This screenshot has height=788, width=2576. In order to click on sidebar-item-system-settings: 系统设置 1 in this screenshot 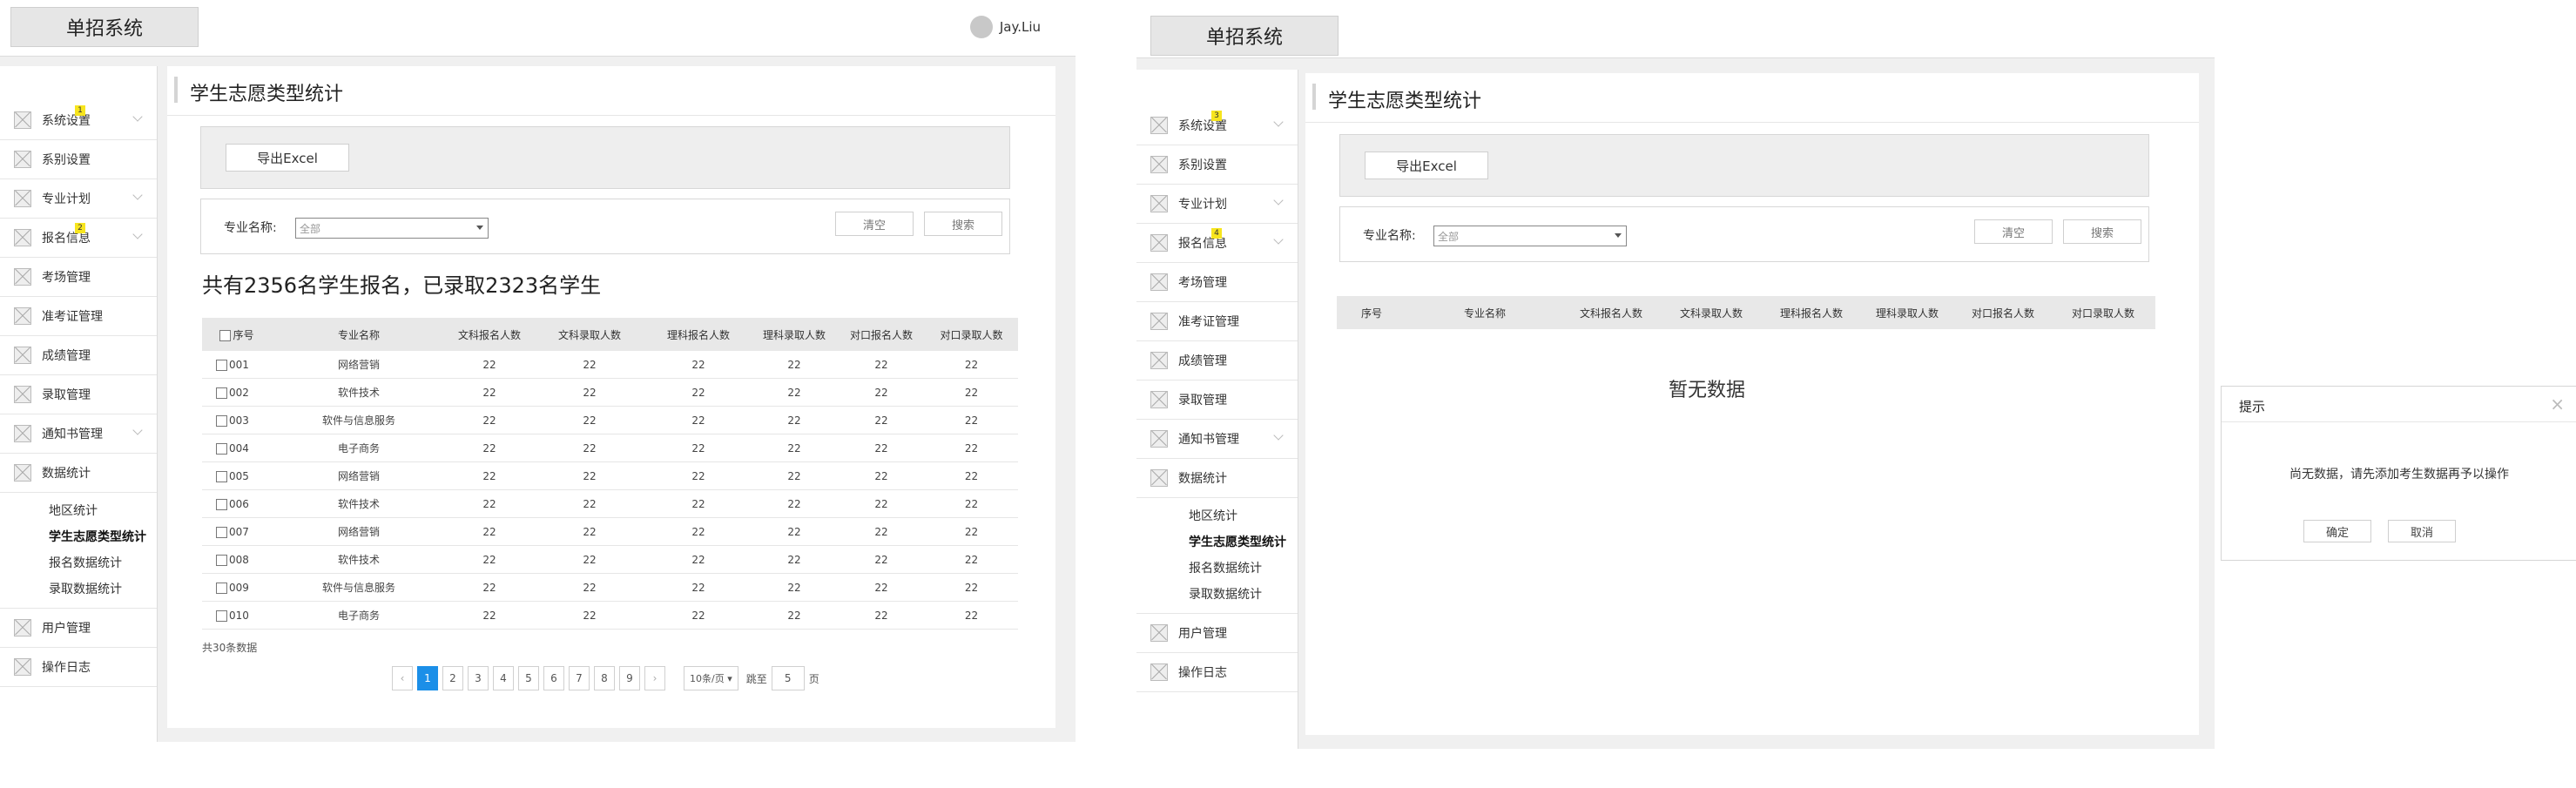, I will do `click(78, 120)`.